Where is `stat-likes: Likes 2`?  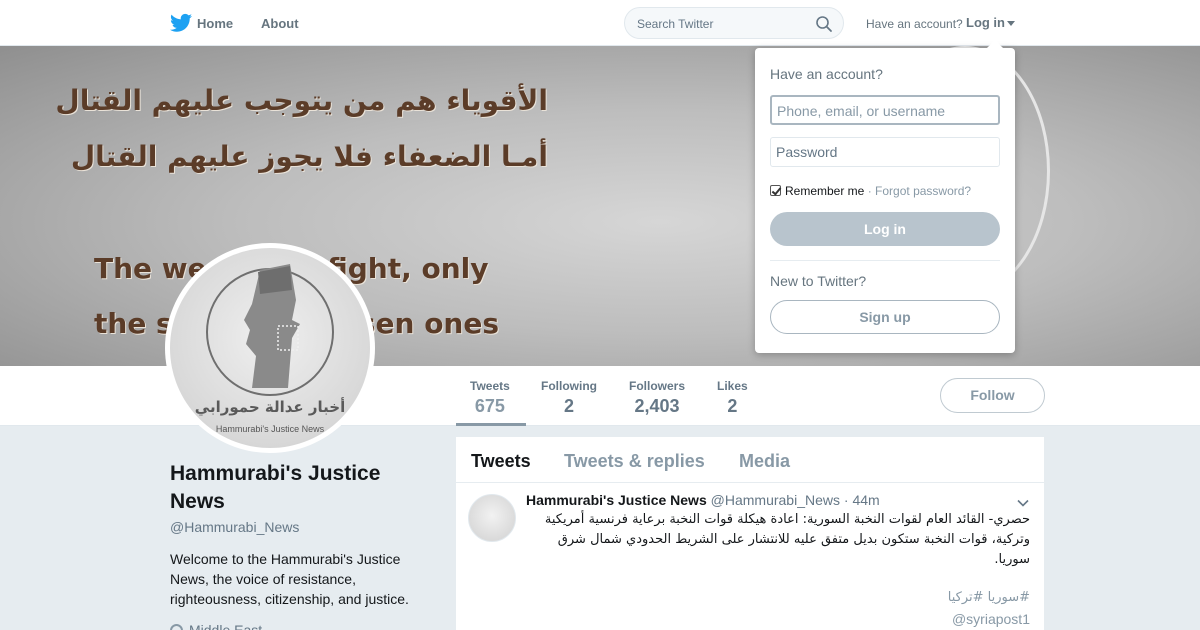 stat-likes: Likes 2 is located at coordinates (732, 398).